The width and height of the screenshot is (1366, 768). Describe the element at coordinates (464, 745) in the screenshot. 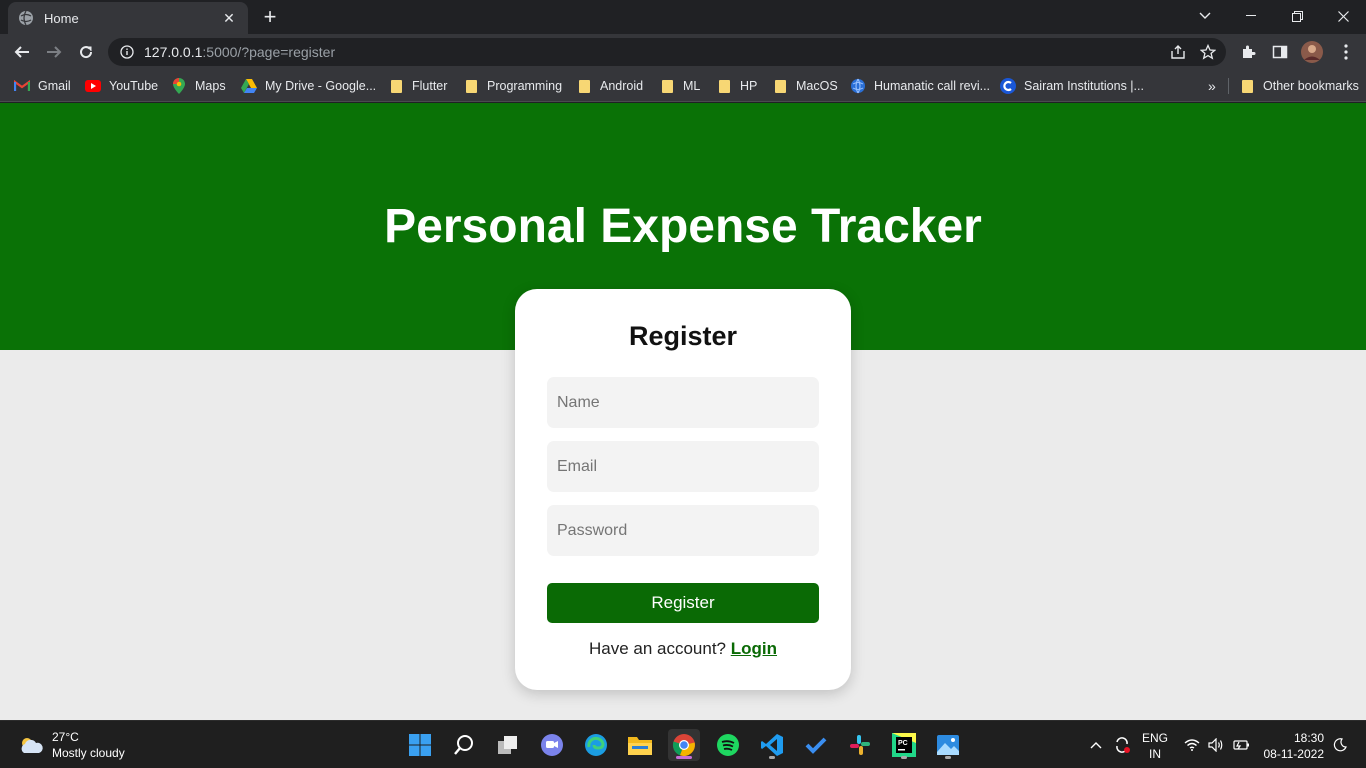

I see `search-icon` at that location.